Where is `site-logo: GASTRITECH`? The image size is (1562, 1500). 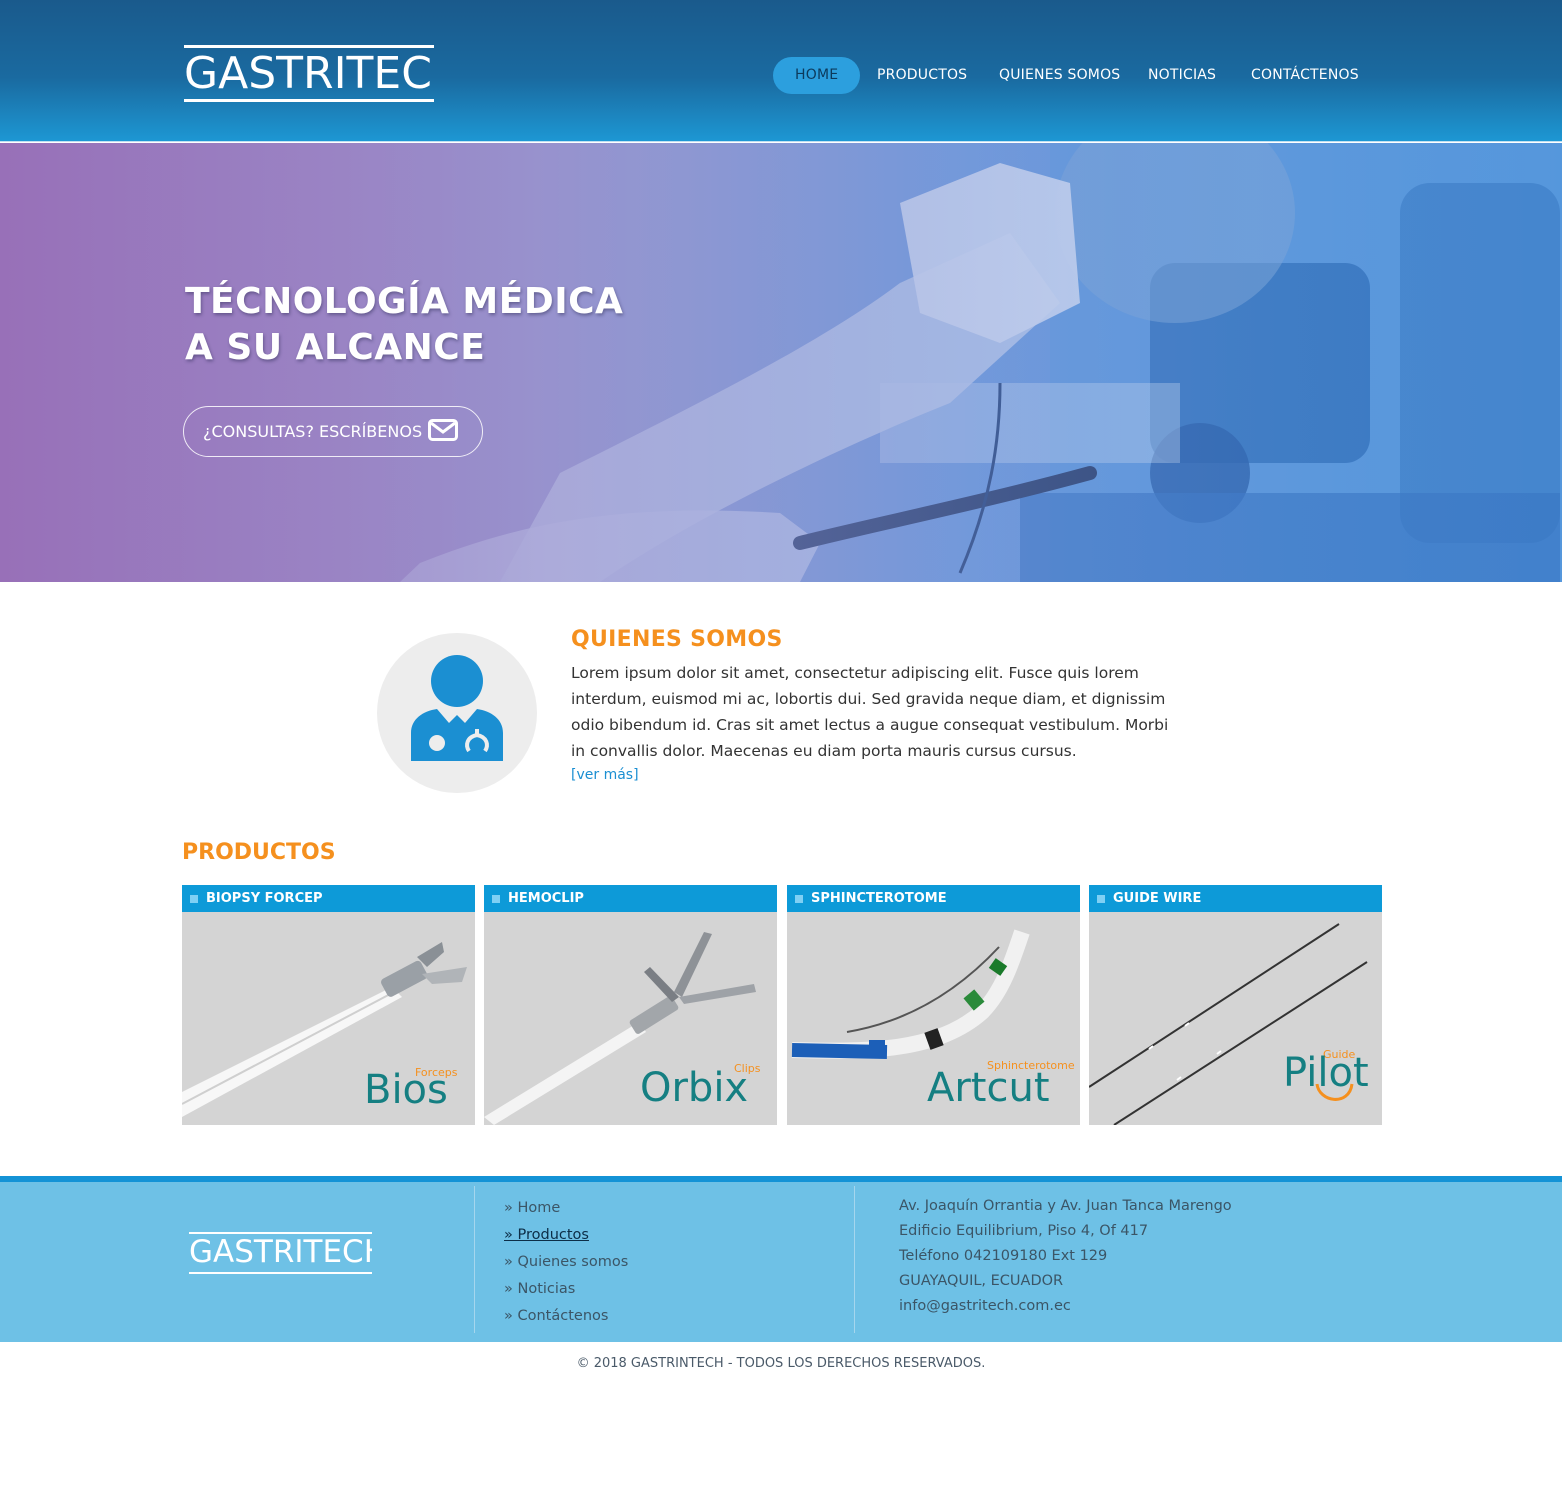
site-logo: GASTRITECH is located at coordinates (309, 73).